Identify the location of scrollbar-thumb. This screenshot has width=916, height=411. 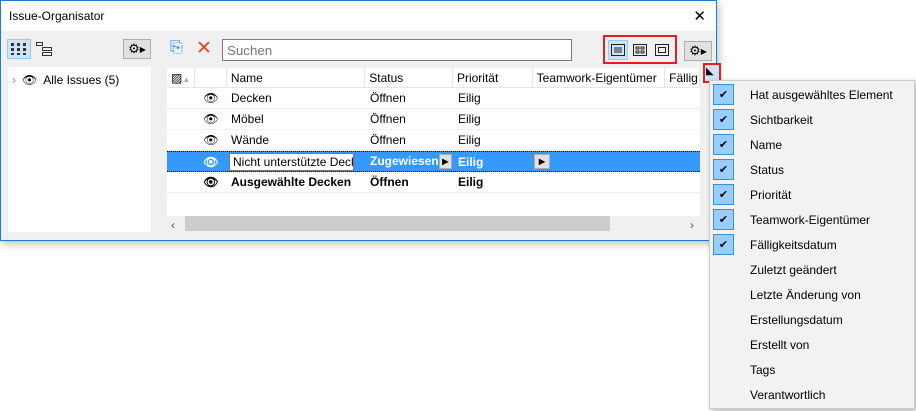
(397, 223).